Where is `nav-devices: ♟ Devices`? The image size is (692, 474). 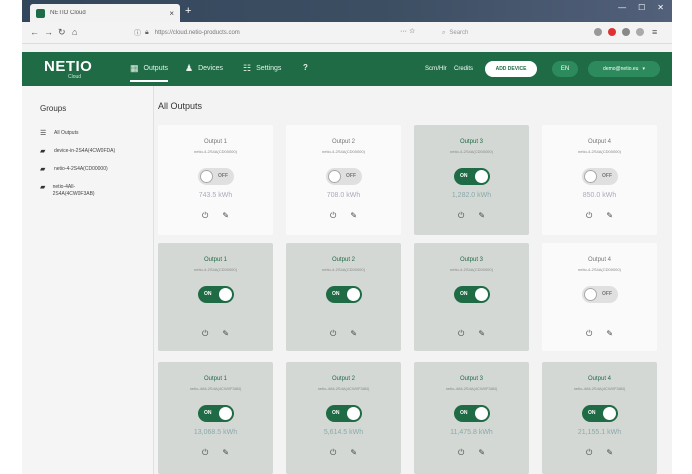
nav-devices: ♟ Devices is located at coordinates (204, 71).